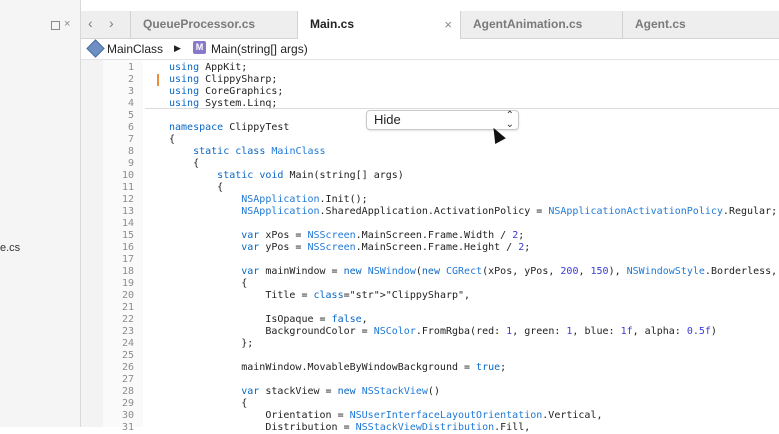  Describe the element at coordinates (127, 343) in the screenshot. I see `line-number: 24` at that location.